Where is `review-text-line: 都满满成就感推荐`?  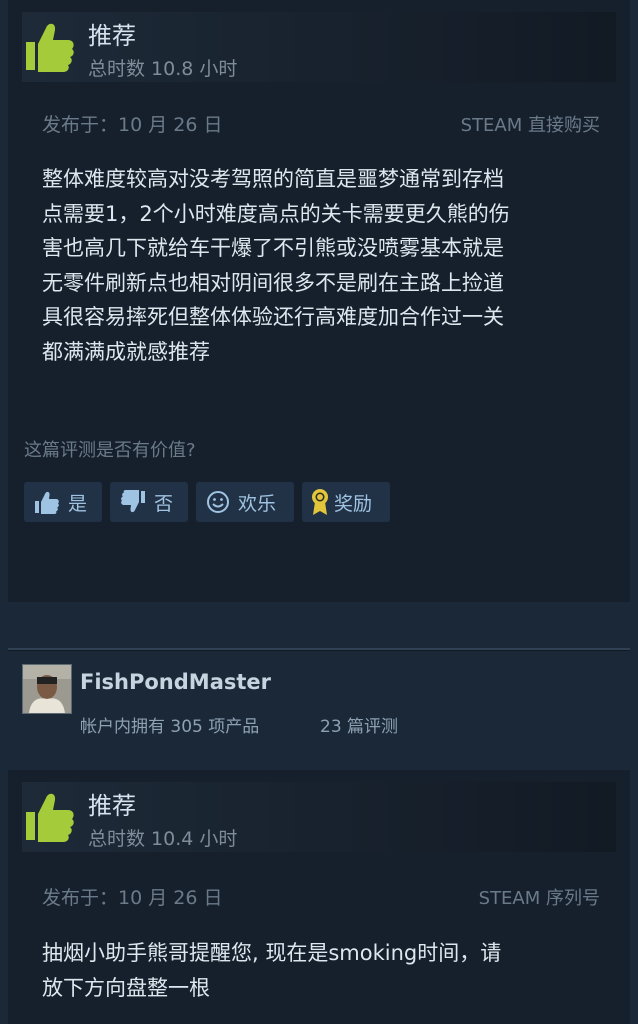
review-text-line: 都满满成就感推荐 is located at coordinates (126, 351).